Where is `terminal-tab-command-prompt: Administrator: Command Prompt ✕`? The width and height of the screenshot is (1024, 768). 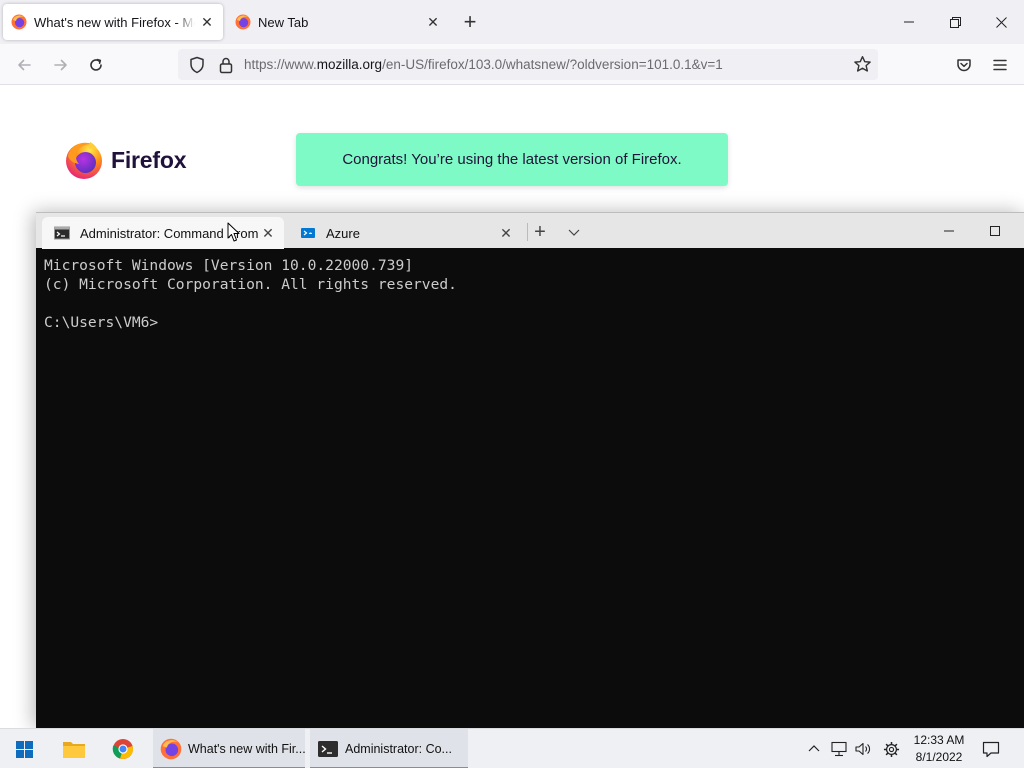 terminal-tab-command-prompt: Administrator: Command Prompt ✕ is located at coordinates (163, 233).